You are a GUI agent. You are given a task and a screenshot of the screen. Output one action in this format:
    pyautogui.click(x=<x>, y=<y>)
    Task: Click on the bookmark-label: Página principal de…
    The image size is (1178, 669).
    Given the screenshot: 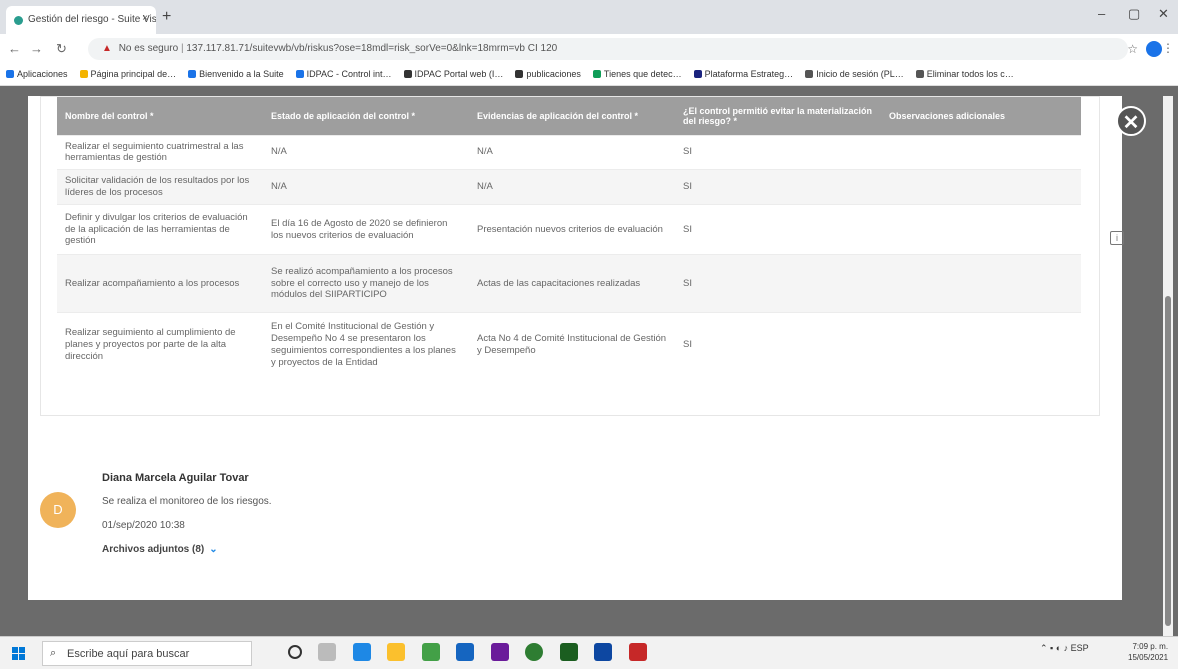 What is the action you would take?
    pyautogui.click(x=133, y=74)
    